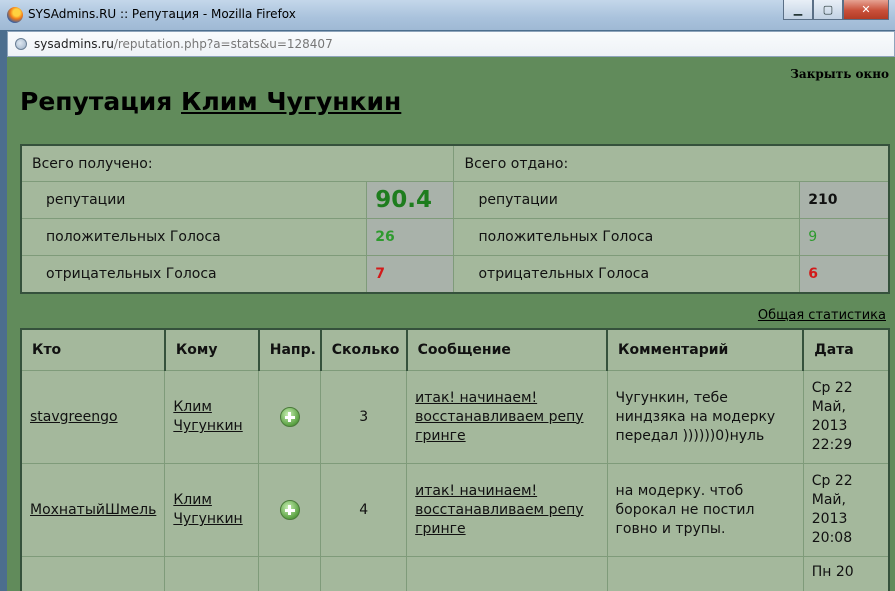 Image resolution: width=895 pixels, height=591 pixels. What do you see at coordinates (194, 200) in the screenshot?
I see `received-reputation-label: репутации` at bounding box center [194, 200].